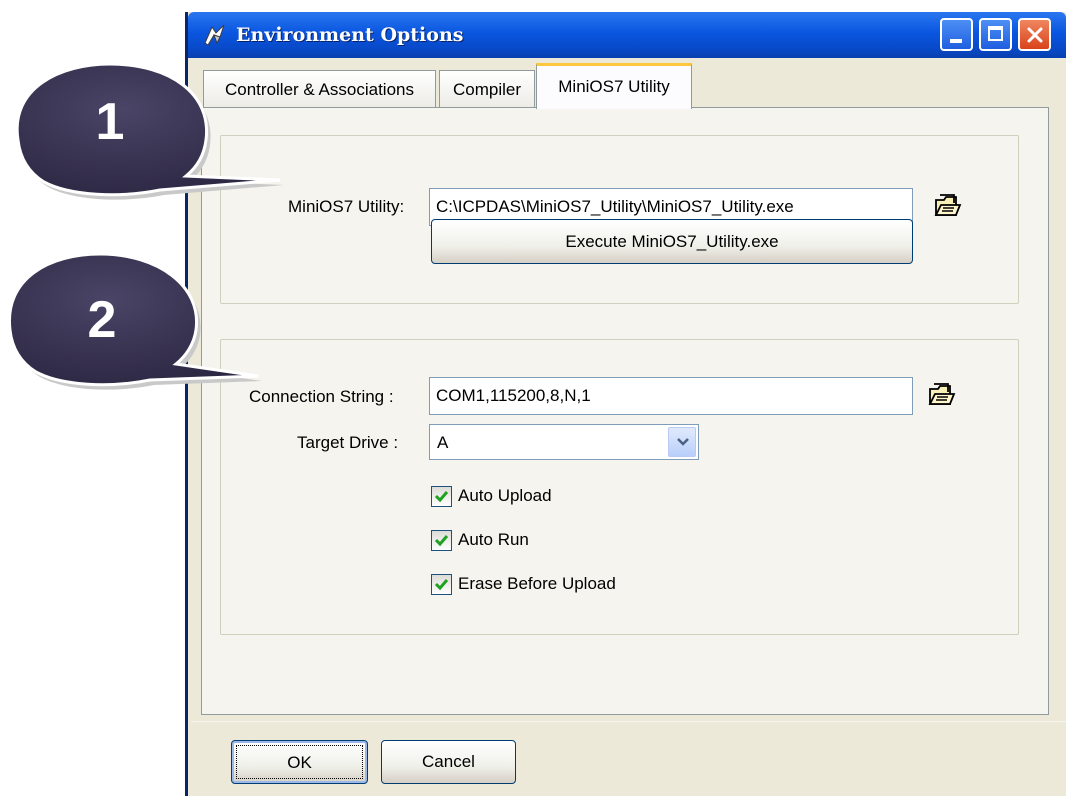  Describe the element at coordinates (146, 226) in the screenshot. I see `callout-overlay` at that location.